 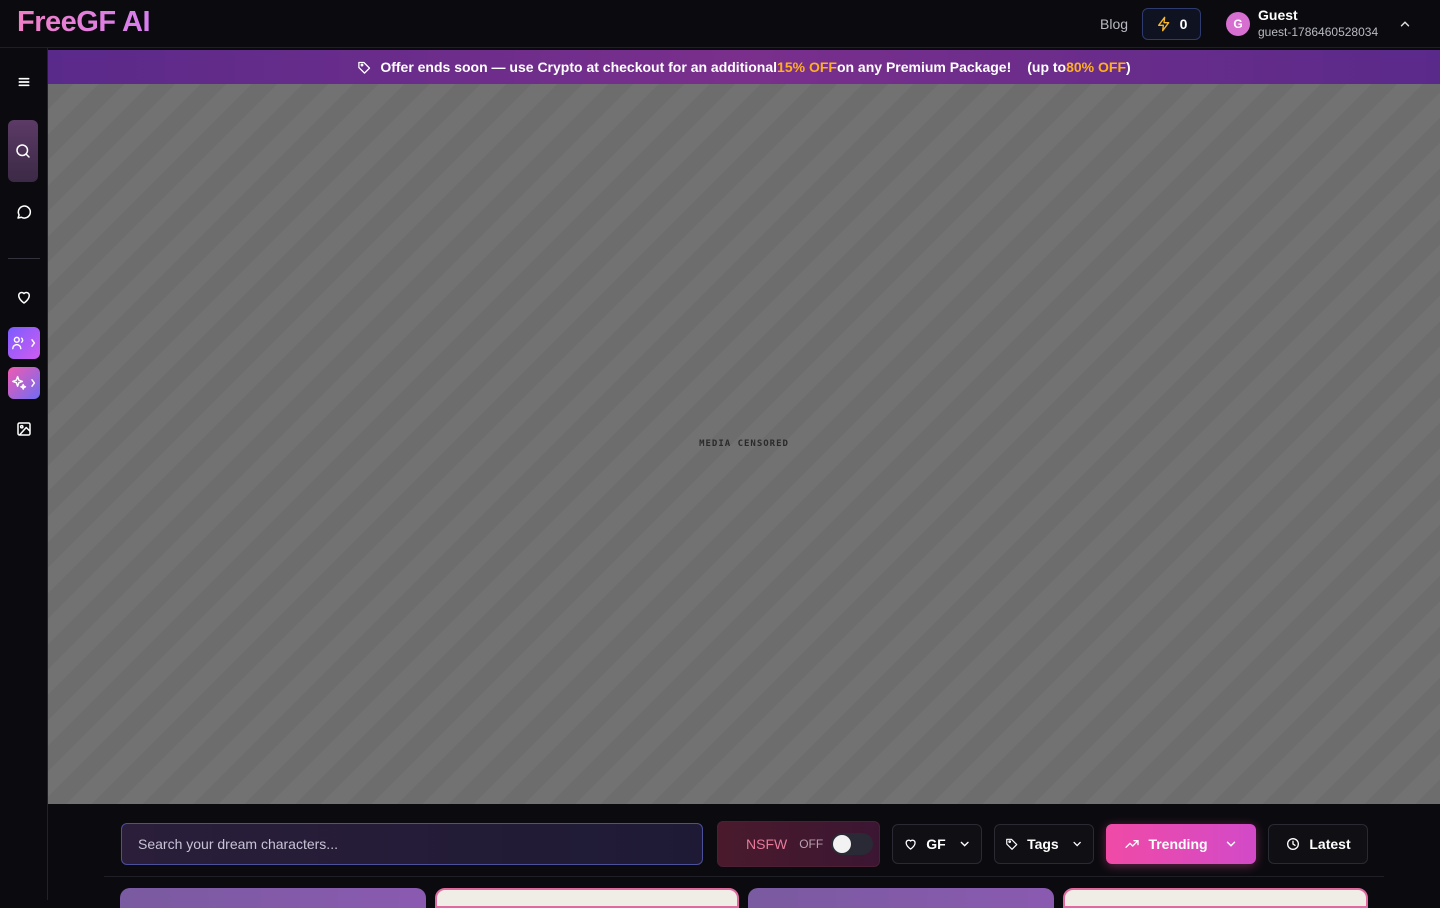 I want to click on blog-link: Blog, so click(x=1114, y=24).